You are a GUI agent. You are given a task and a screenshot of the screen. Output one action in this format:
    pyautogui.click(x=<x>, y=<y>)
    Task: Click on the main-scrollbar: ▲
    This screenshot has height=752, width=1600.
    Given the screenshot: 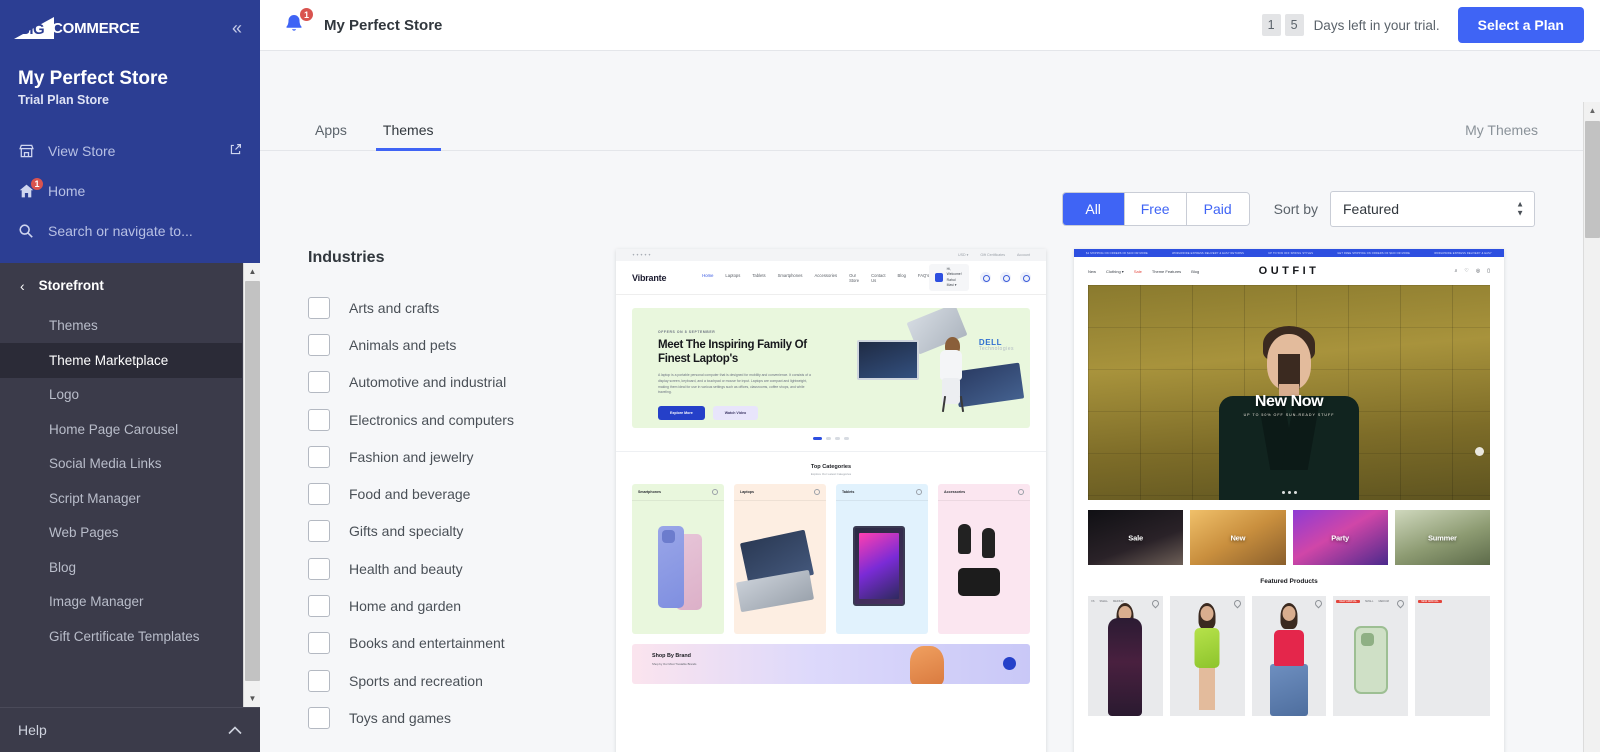 What is the action you would take?
    pyautogui.click(x=1591, y=427)
    